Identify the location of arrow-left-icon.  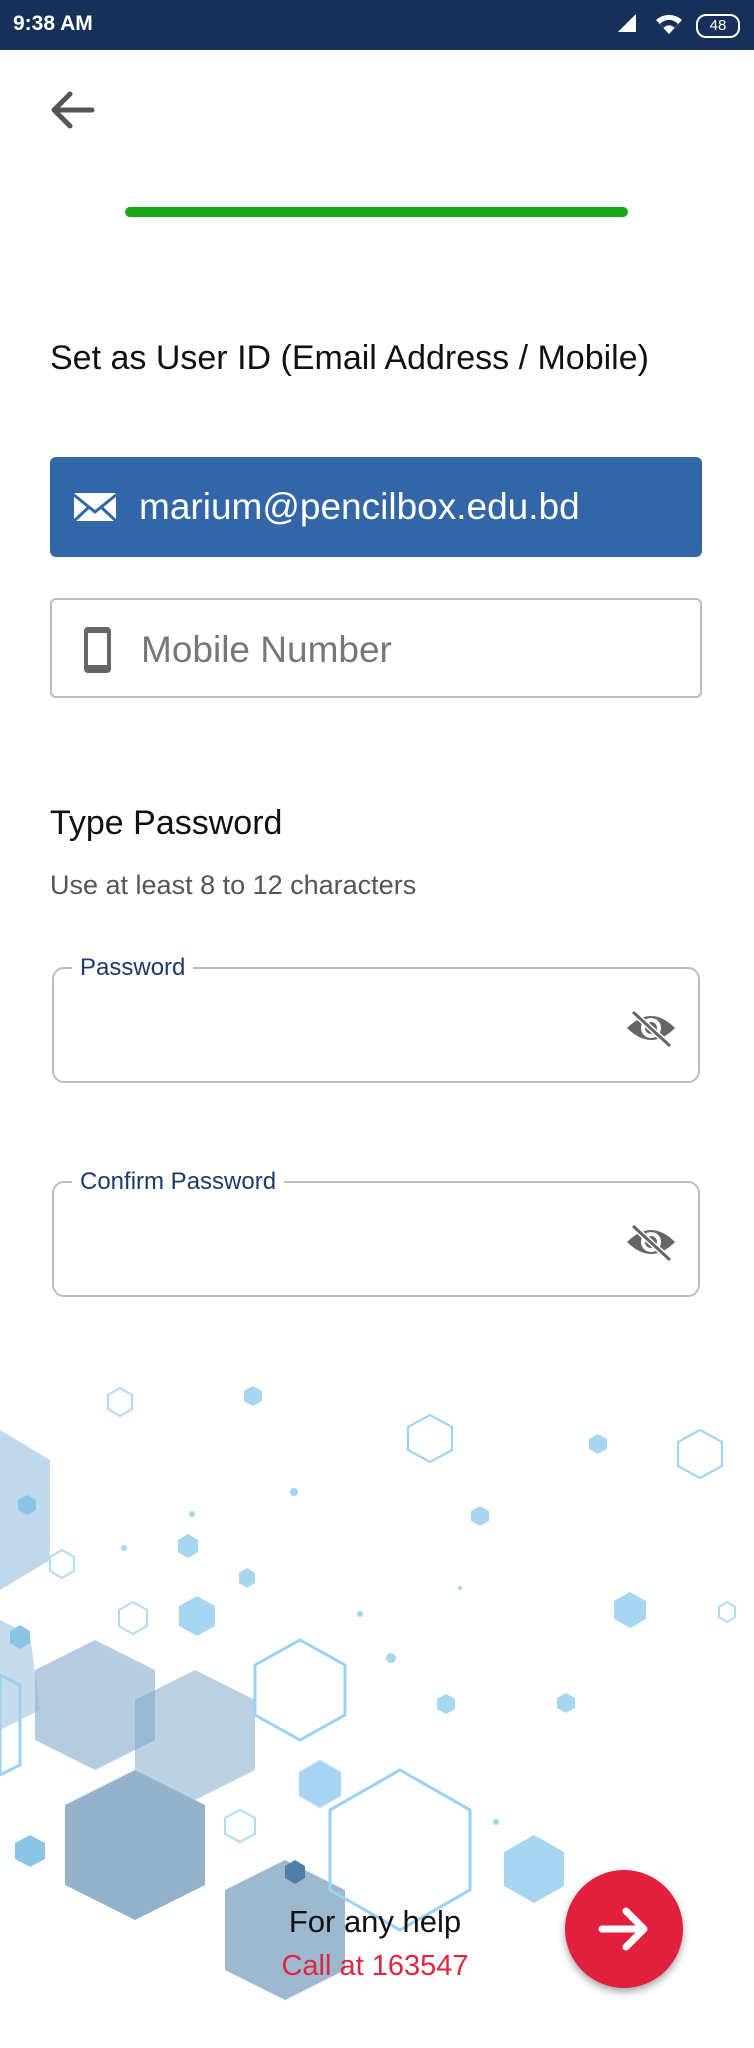
(73, 110).